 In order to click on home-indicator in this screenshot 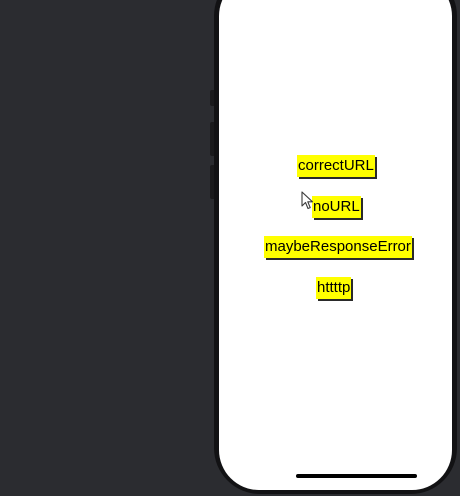, I will do `click(356, 476)`.